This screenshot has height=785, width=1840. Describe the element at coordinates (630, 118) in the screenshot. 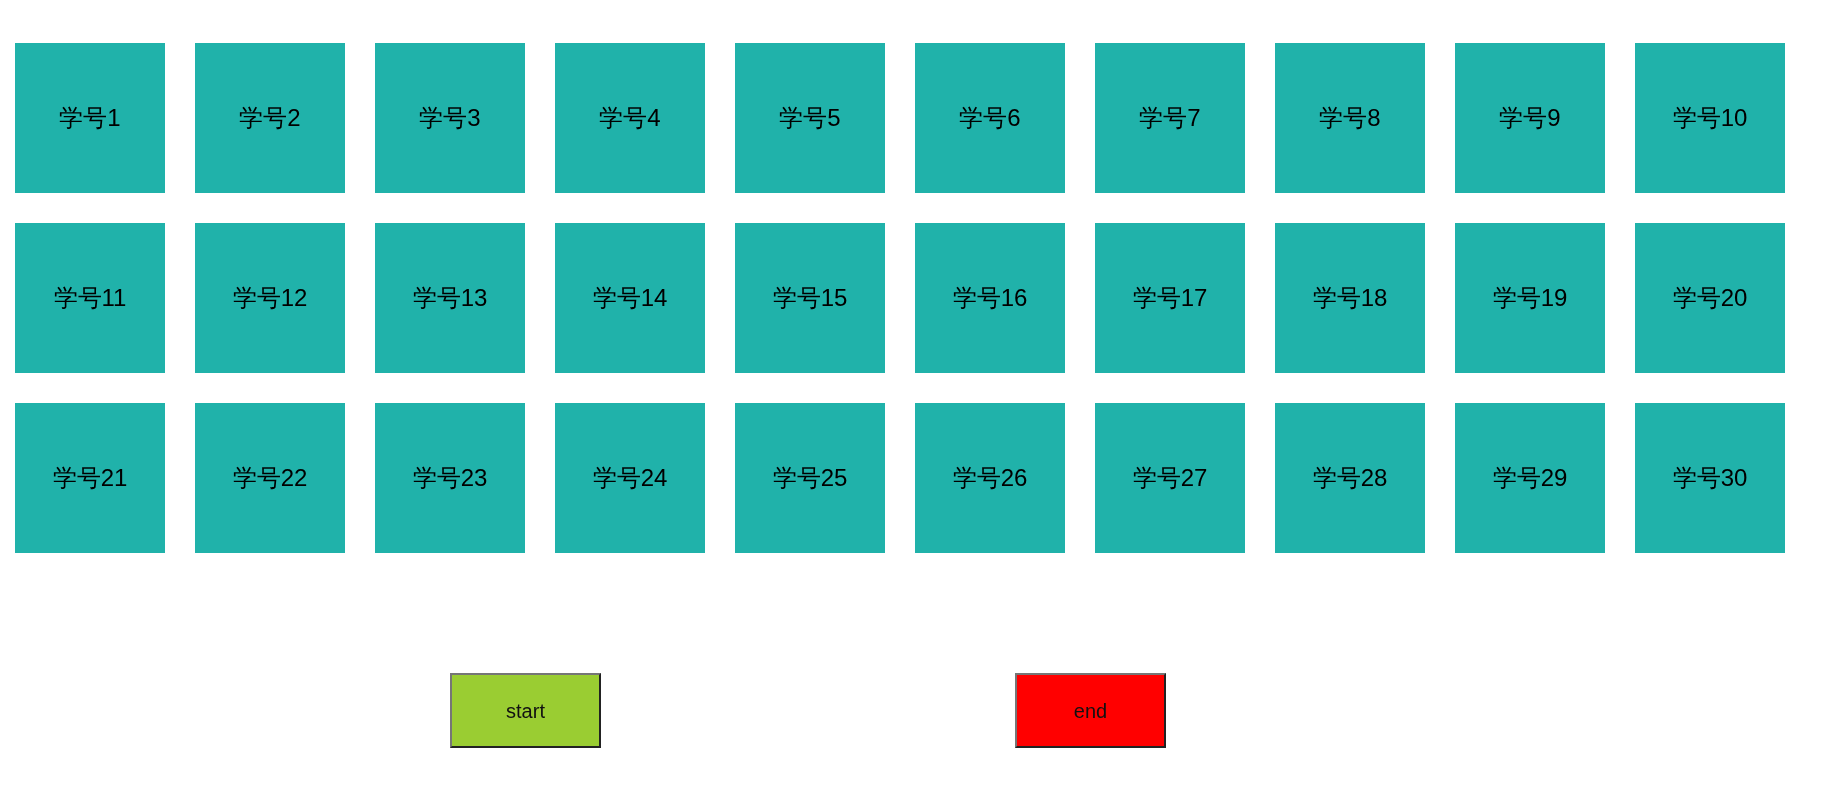

I see `student-tile: 学号4` at that location.